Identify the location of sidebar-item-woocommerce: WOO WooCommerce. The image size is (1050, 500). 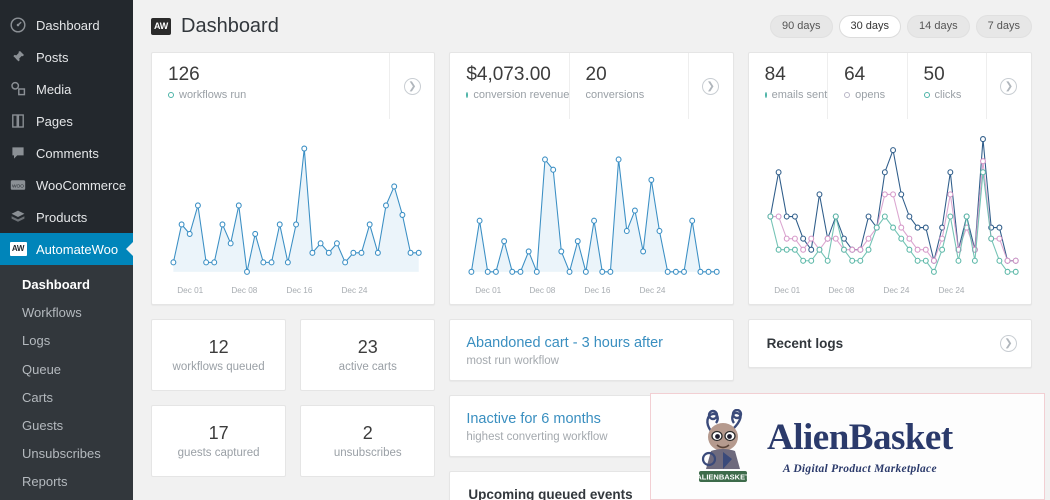
(66, 185).